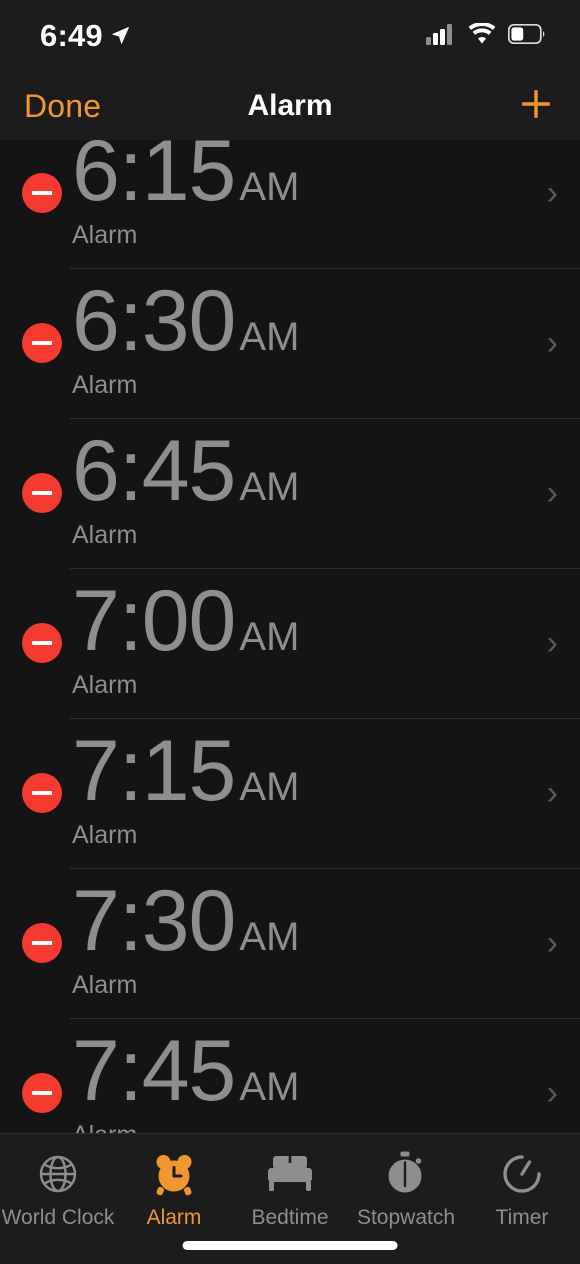 The image size is (580, 1264). I want to click on tab-label: World Clock, so click(58, 1217).